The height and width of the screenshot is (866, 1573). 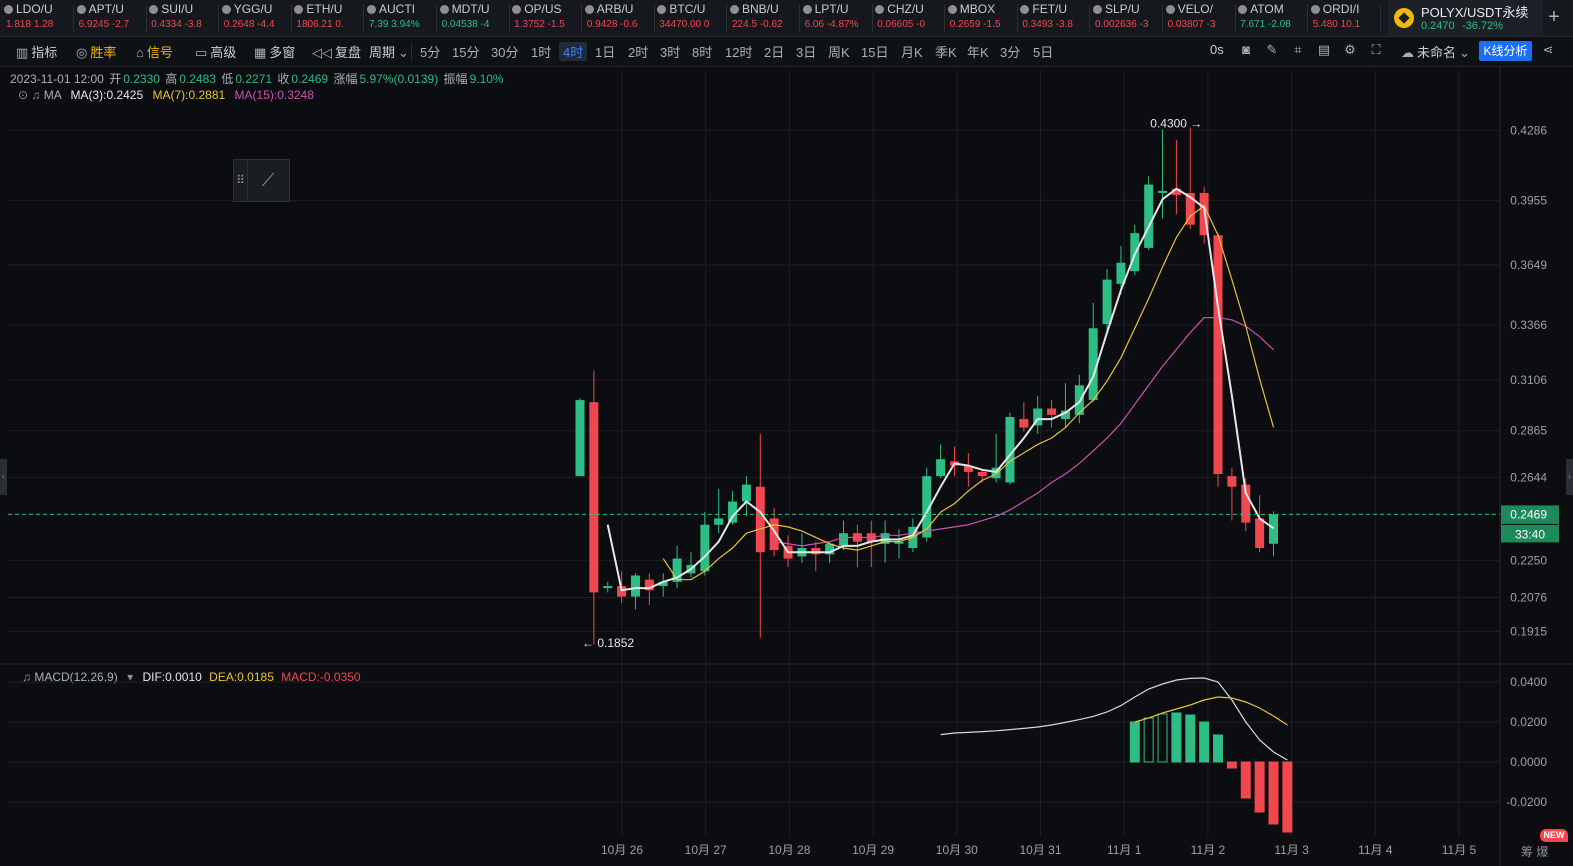 I want to click on ticker-item: MDT/U 0.04538 -4, so click(x=475, y=18).